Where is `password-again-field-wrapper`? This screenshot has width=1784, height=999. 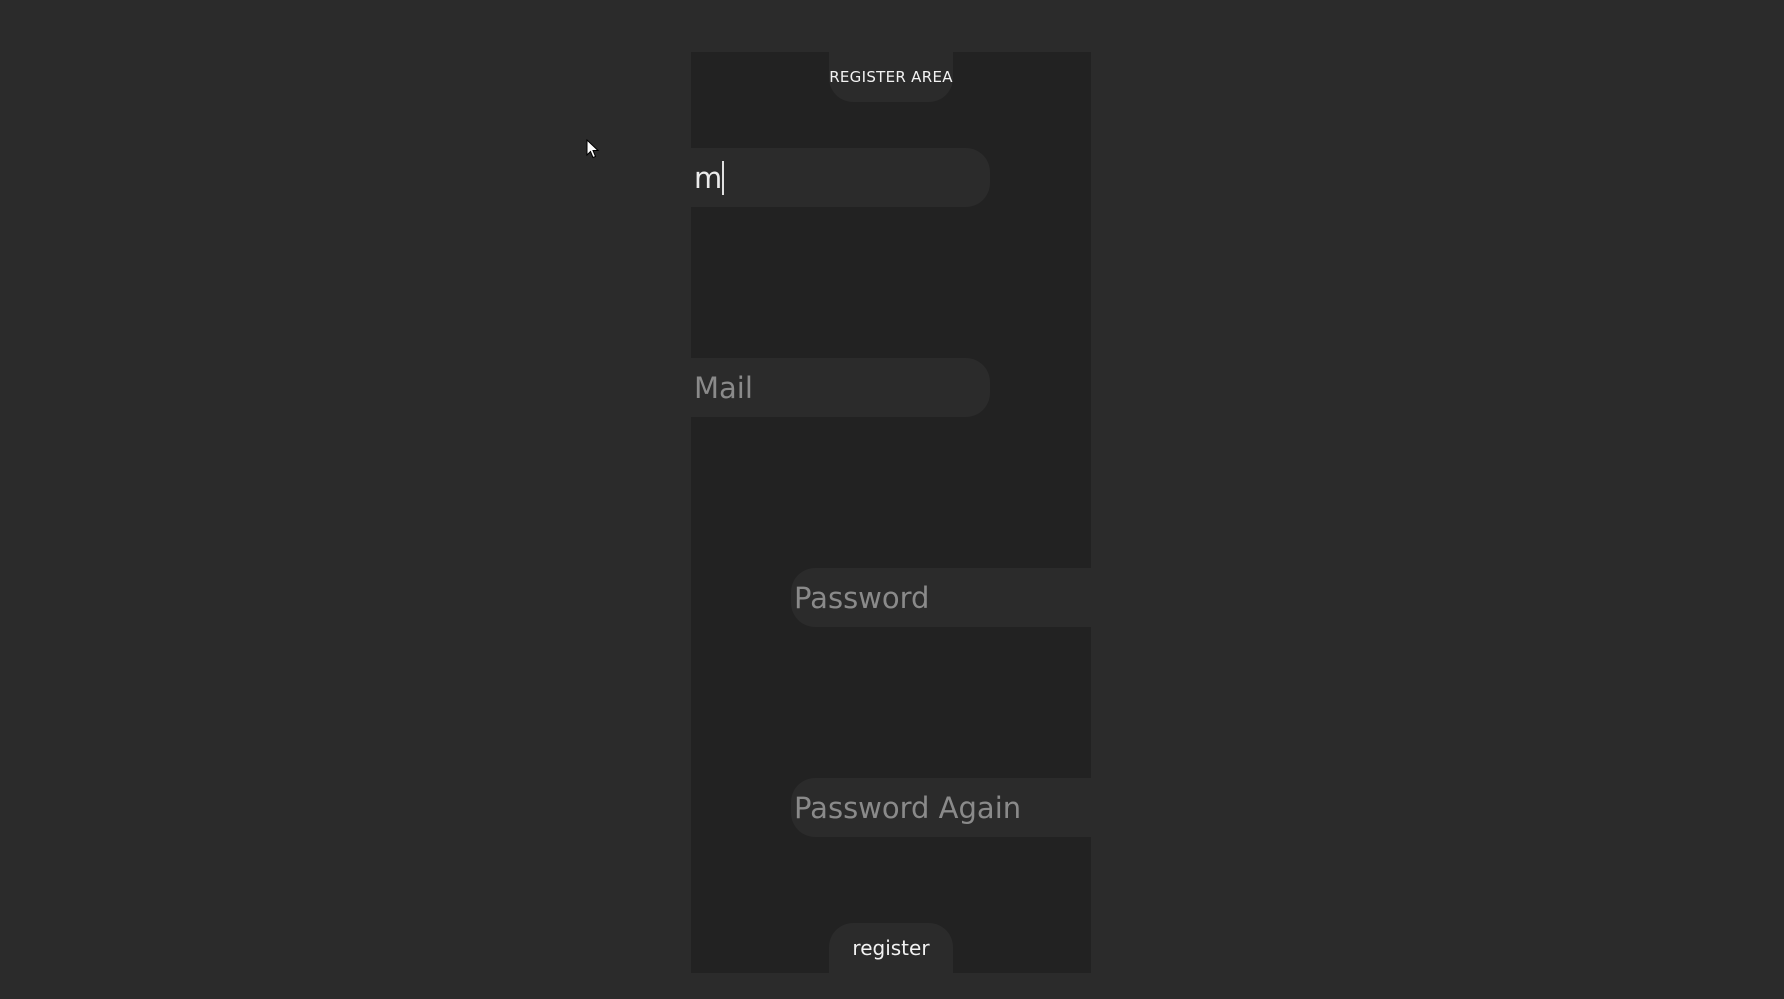
password-again-field-wrapper is located at coordinates (941, 807).